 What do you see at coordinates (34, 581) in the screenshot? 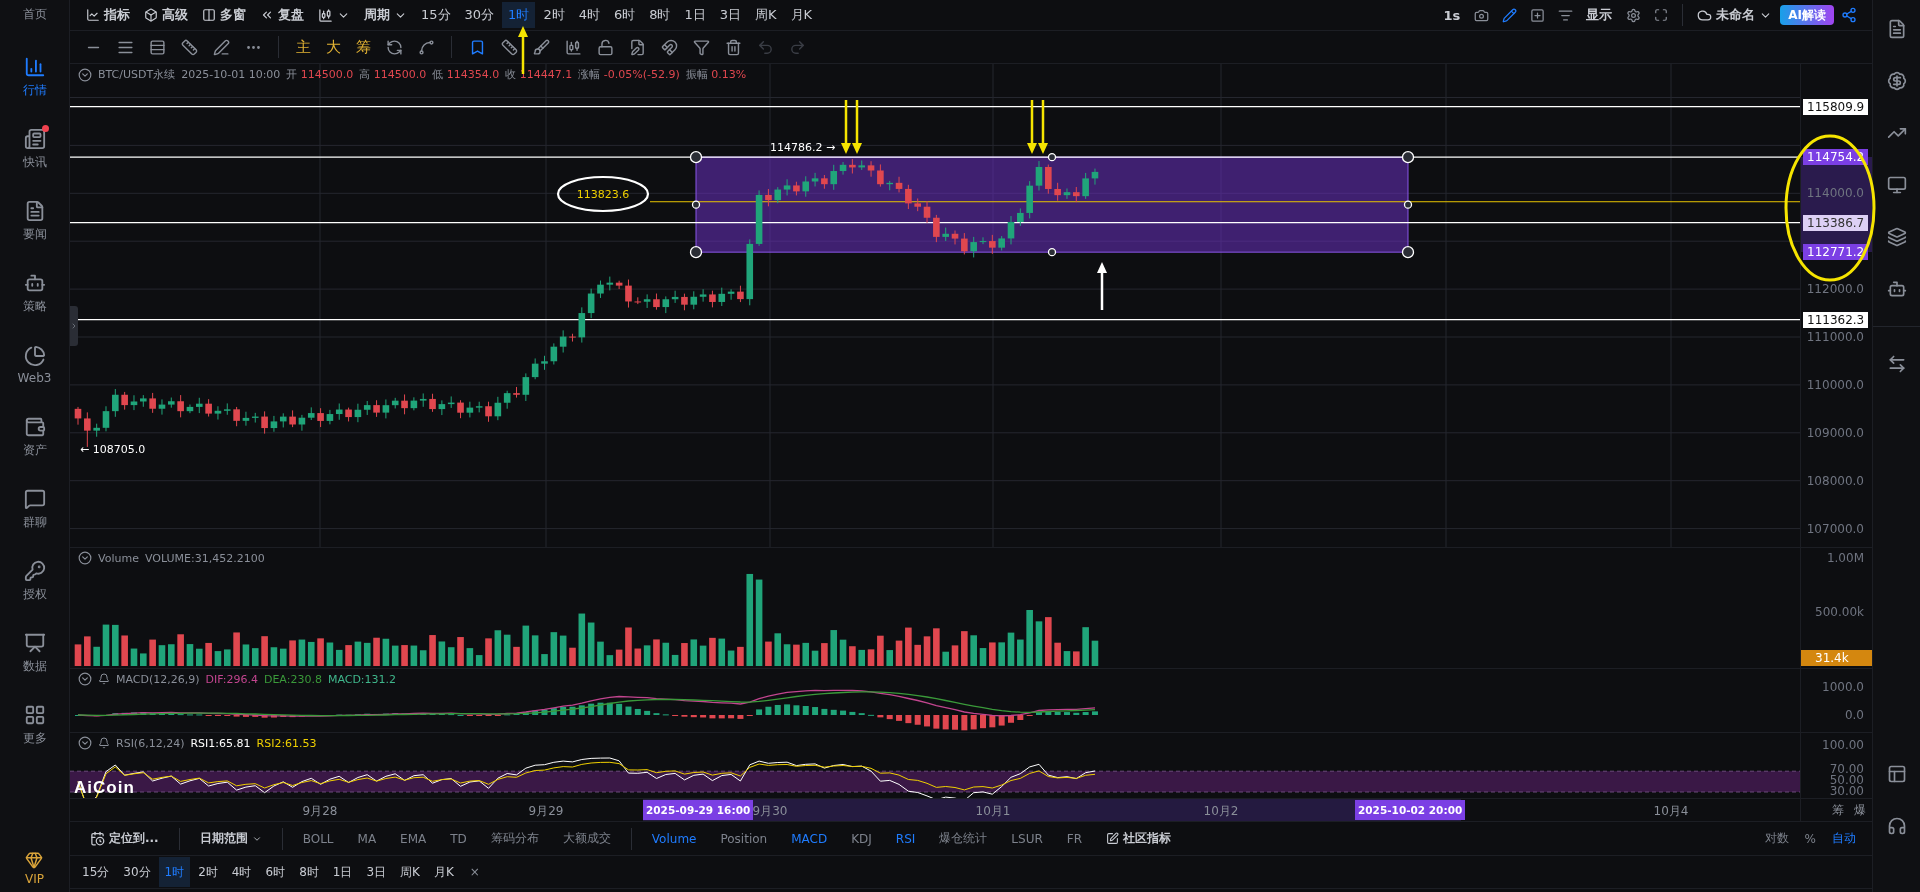
I see `sidebar-item: 授权` at bounding box center [34, 581].